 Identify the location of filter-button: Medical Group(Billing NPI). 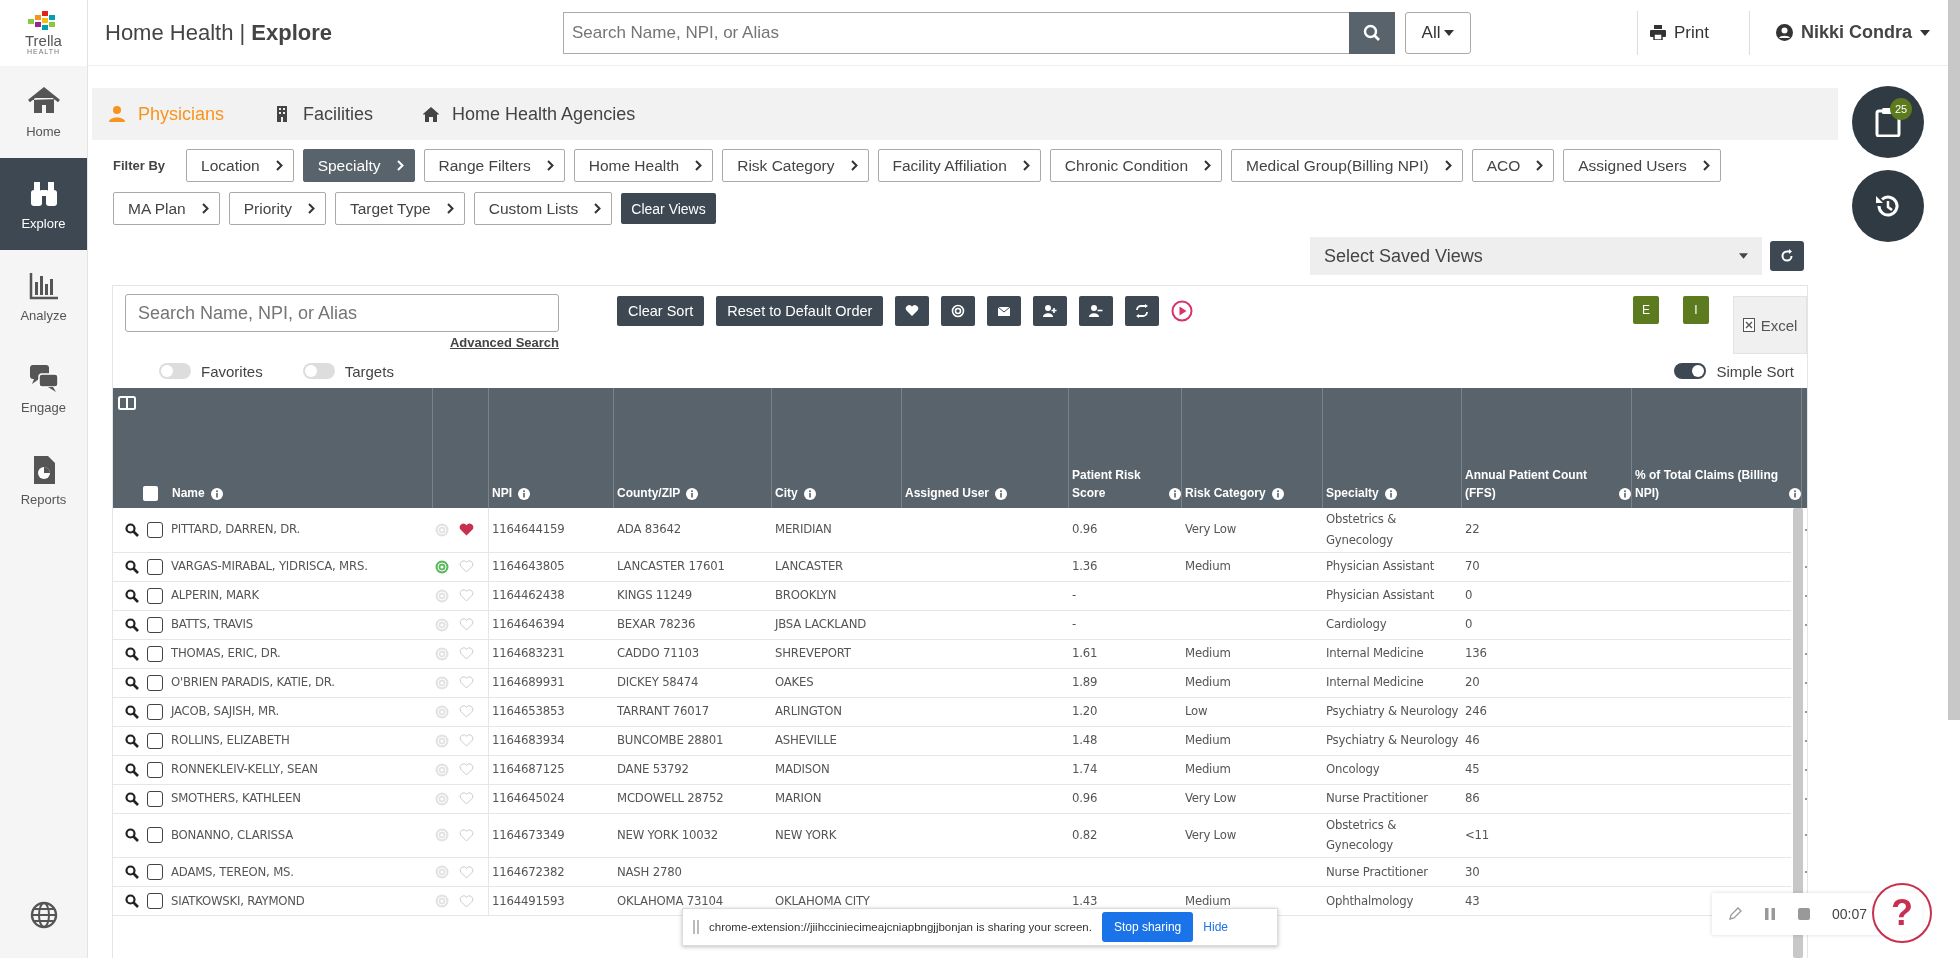
(1347, 165).